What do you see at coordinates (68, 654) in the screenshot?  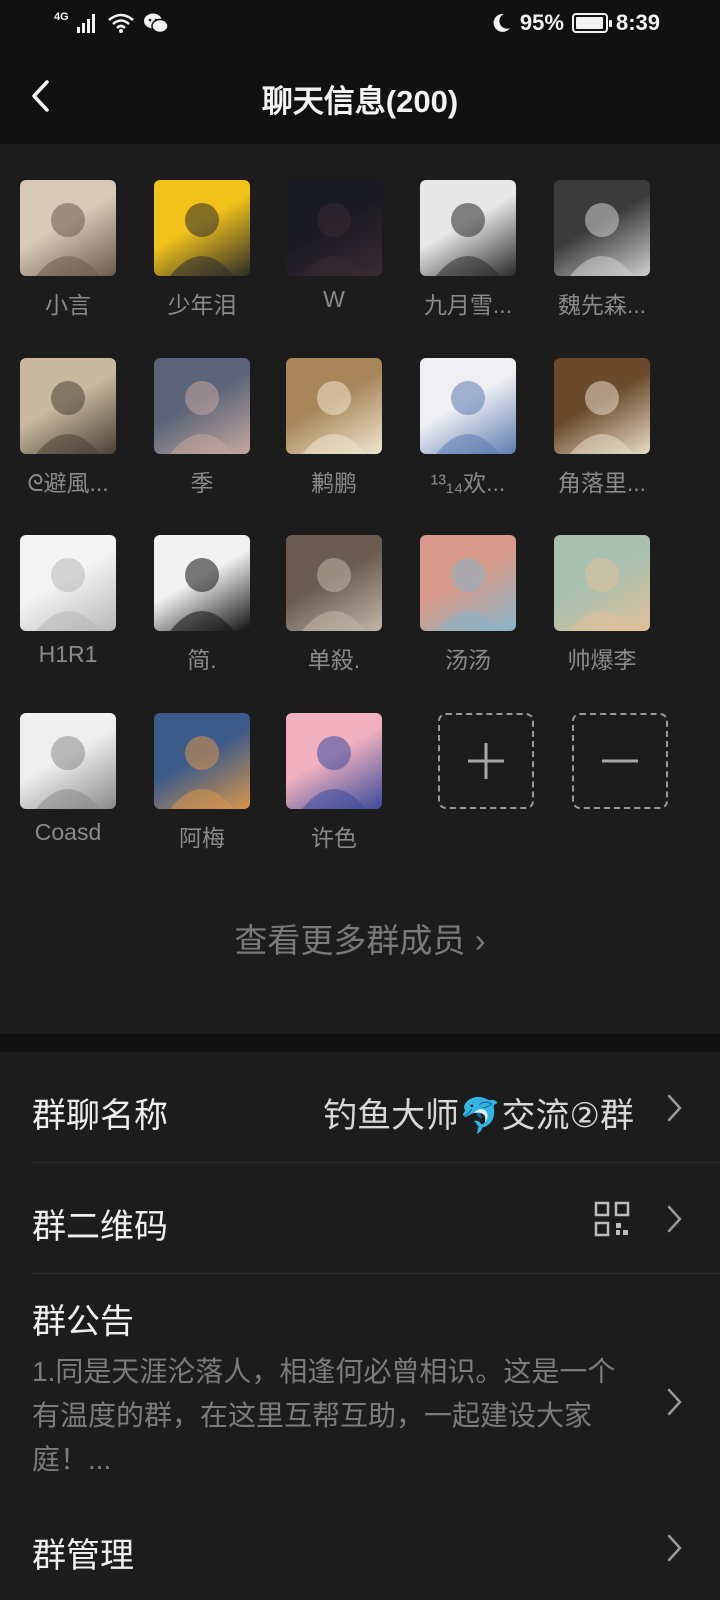 I see `member-name: H1R1` at bounding box center [68, 654].